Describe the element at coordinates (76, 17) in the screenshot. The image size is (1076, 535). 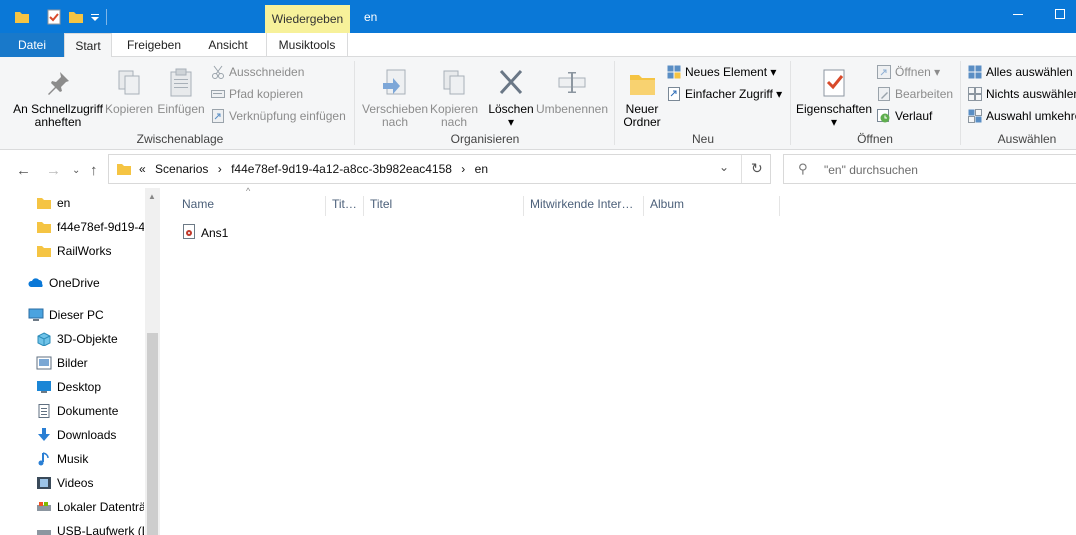
I see `new-folder-icon` at that location.